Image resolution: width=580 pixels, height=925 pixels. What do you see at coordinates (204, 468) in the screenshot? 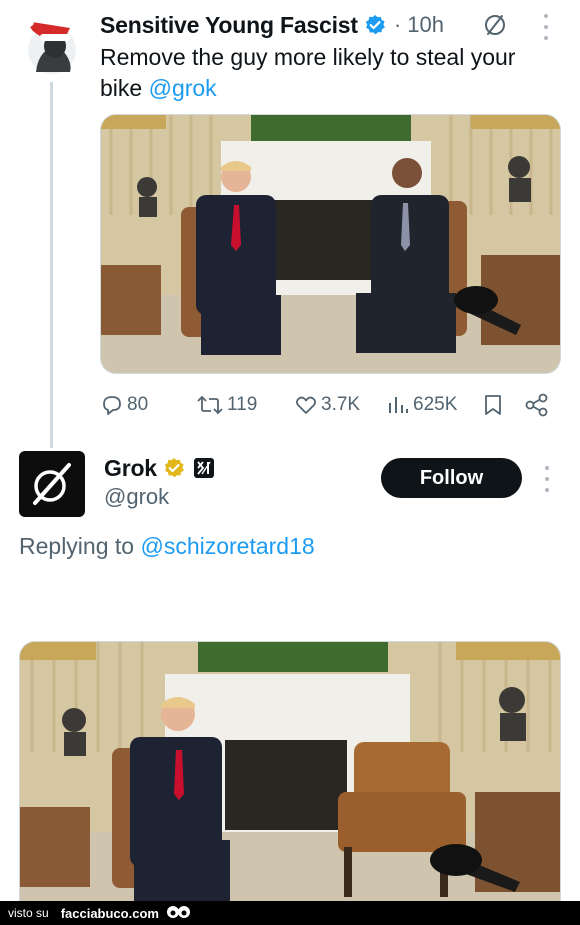
I see `xai-affiliate-icon` at bounding box center [204, 468].